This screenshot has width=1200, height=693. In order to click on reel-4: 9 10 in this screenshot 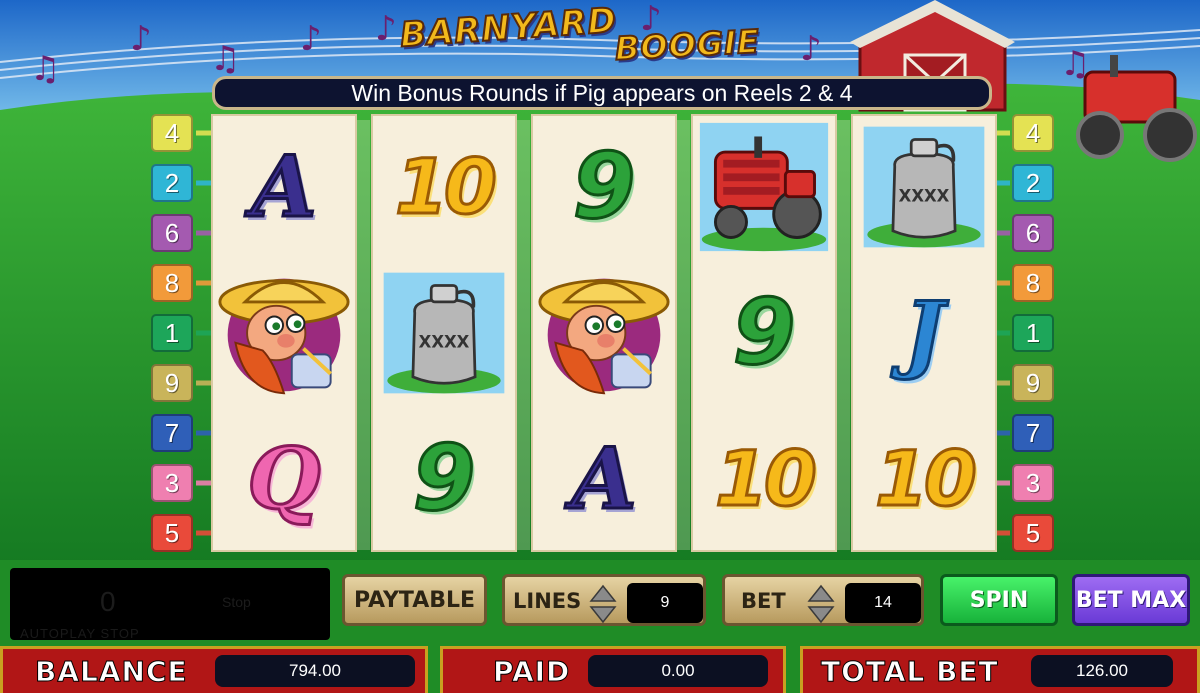, I will do `click(764, 333)`.